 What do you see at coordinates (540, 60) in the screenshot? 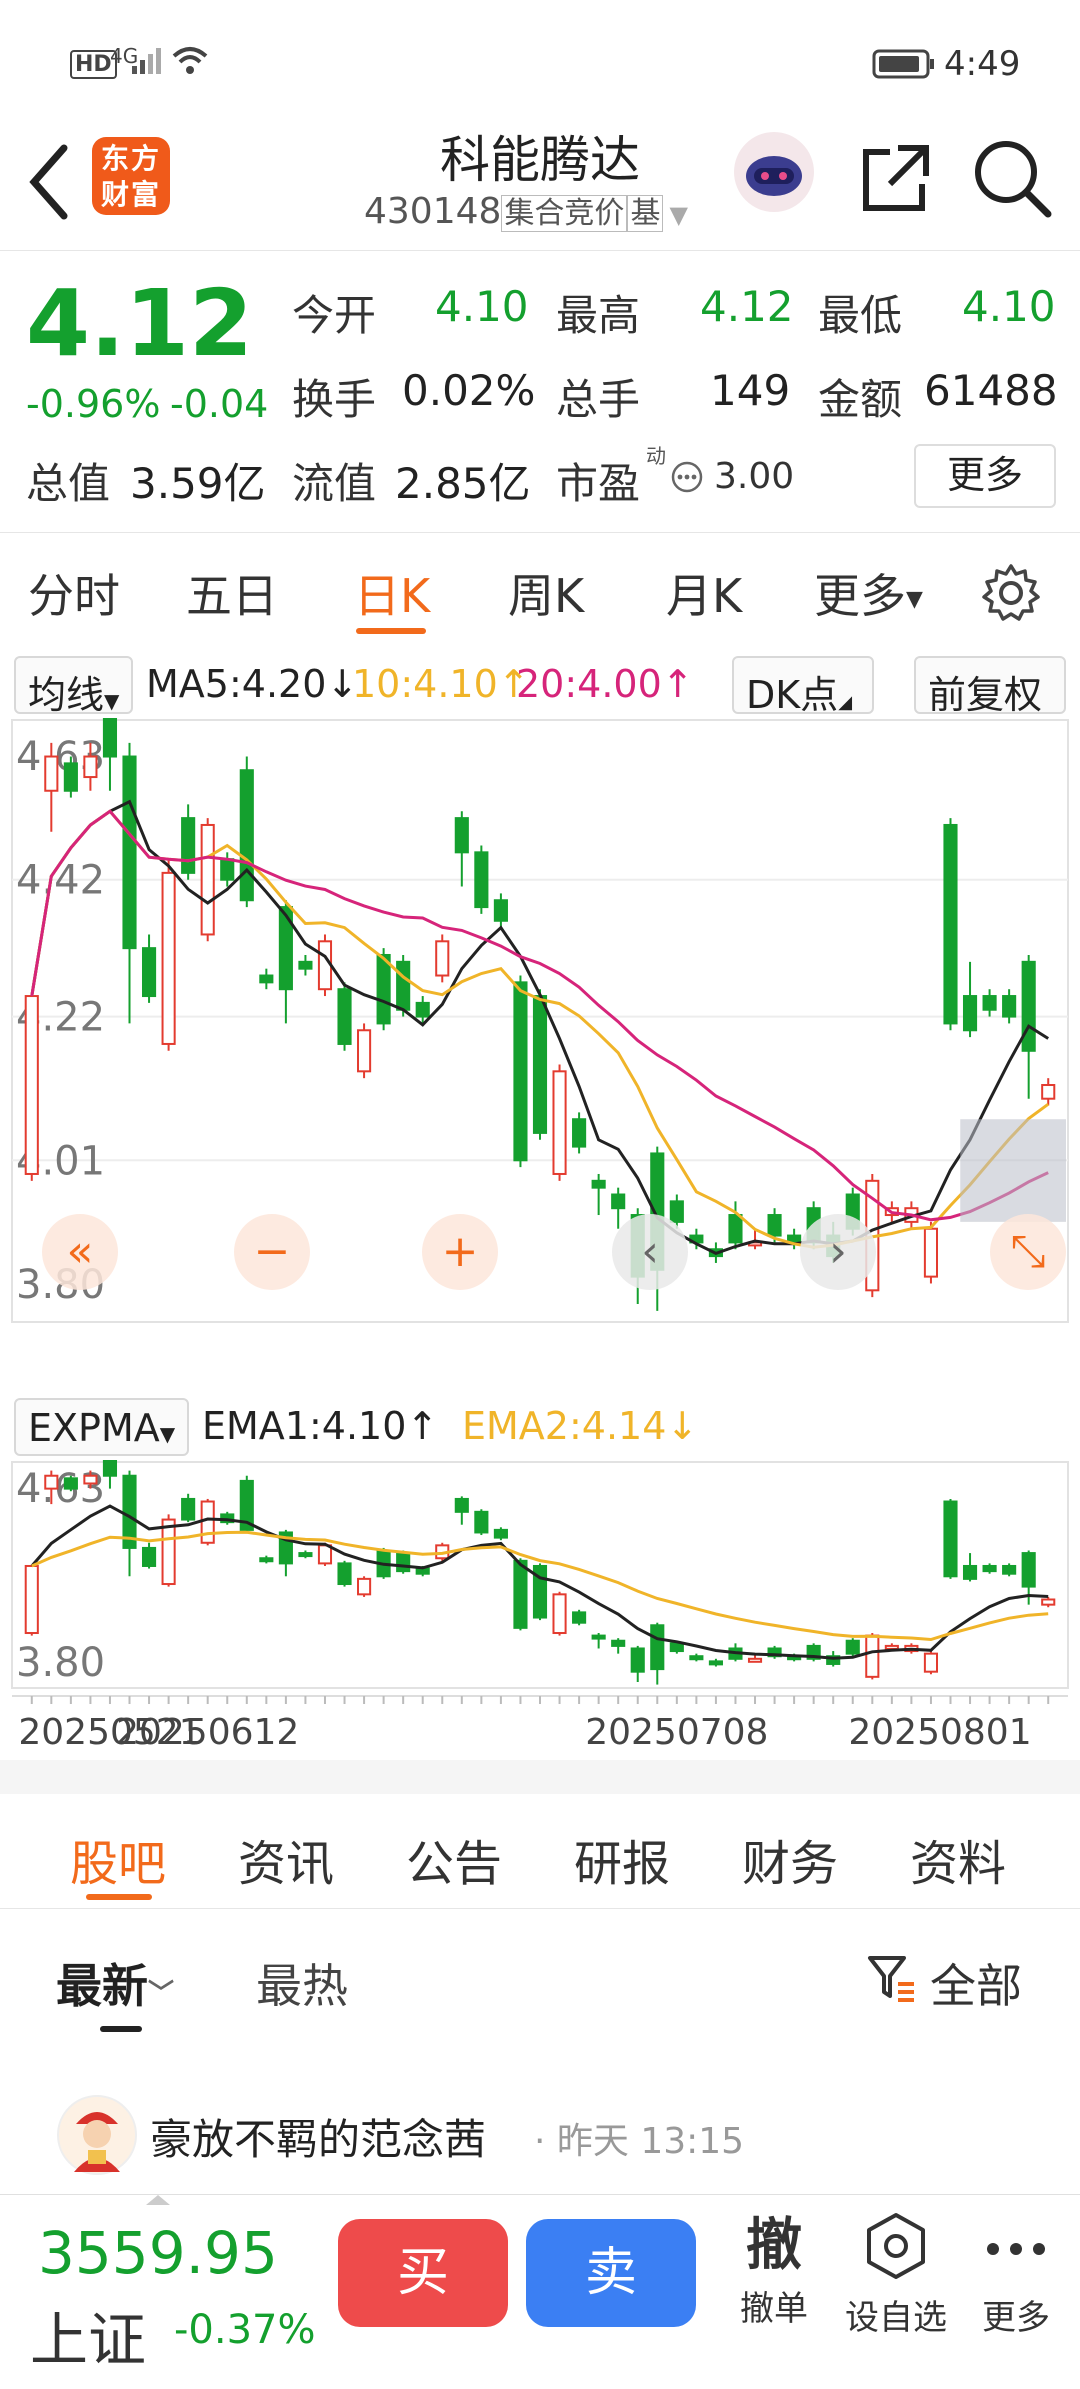
I see `status-bar: HD 4G 4:49` at bounding box center [540, 60].